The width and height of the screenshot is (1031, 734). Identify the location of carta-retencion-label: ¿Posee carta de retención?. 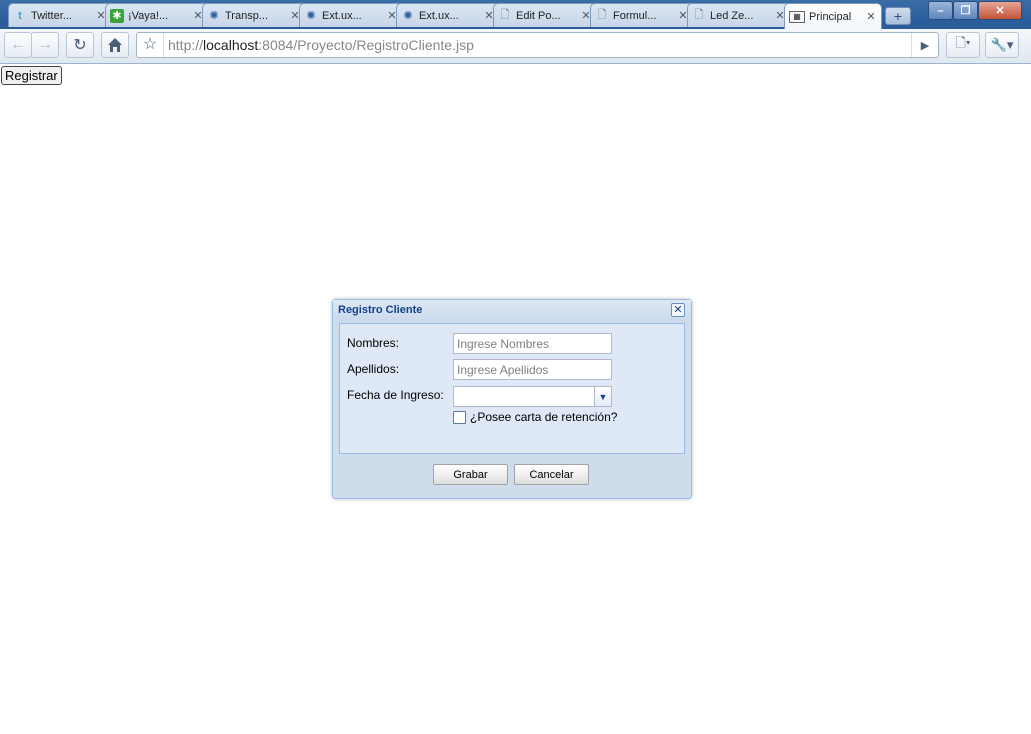
(543, 417).